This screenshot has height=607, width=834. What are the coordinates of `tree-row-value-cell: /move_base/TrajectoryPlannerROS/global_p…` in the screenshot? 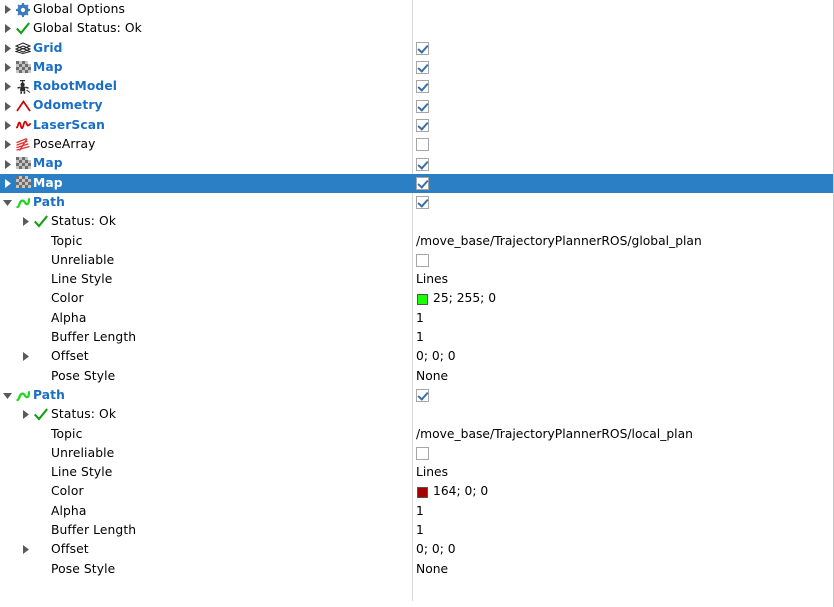 It's located at (559, 241).